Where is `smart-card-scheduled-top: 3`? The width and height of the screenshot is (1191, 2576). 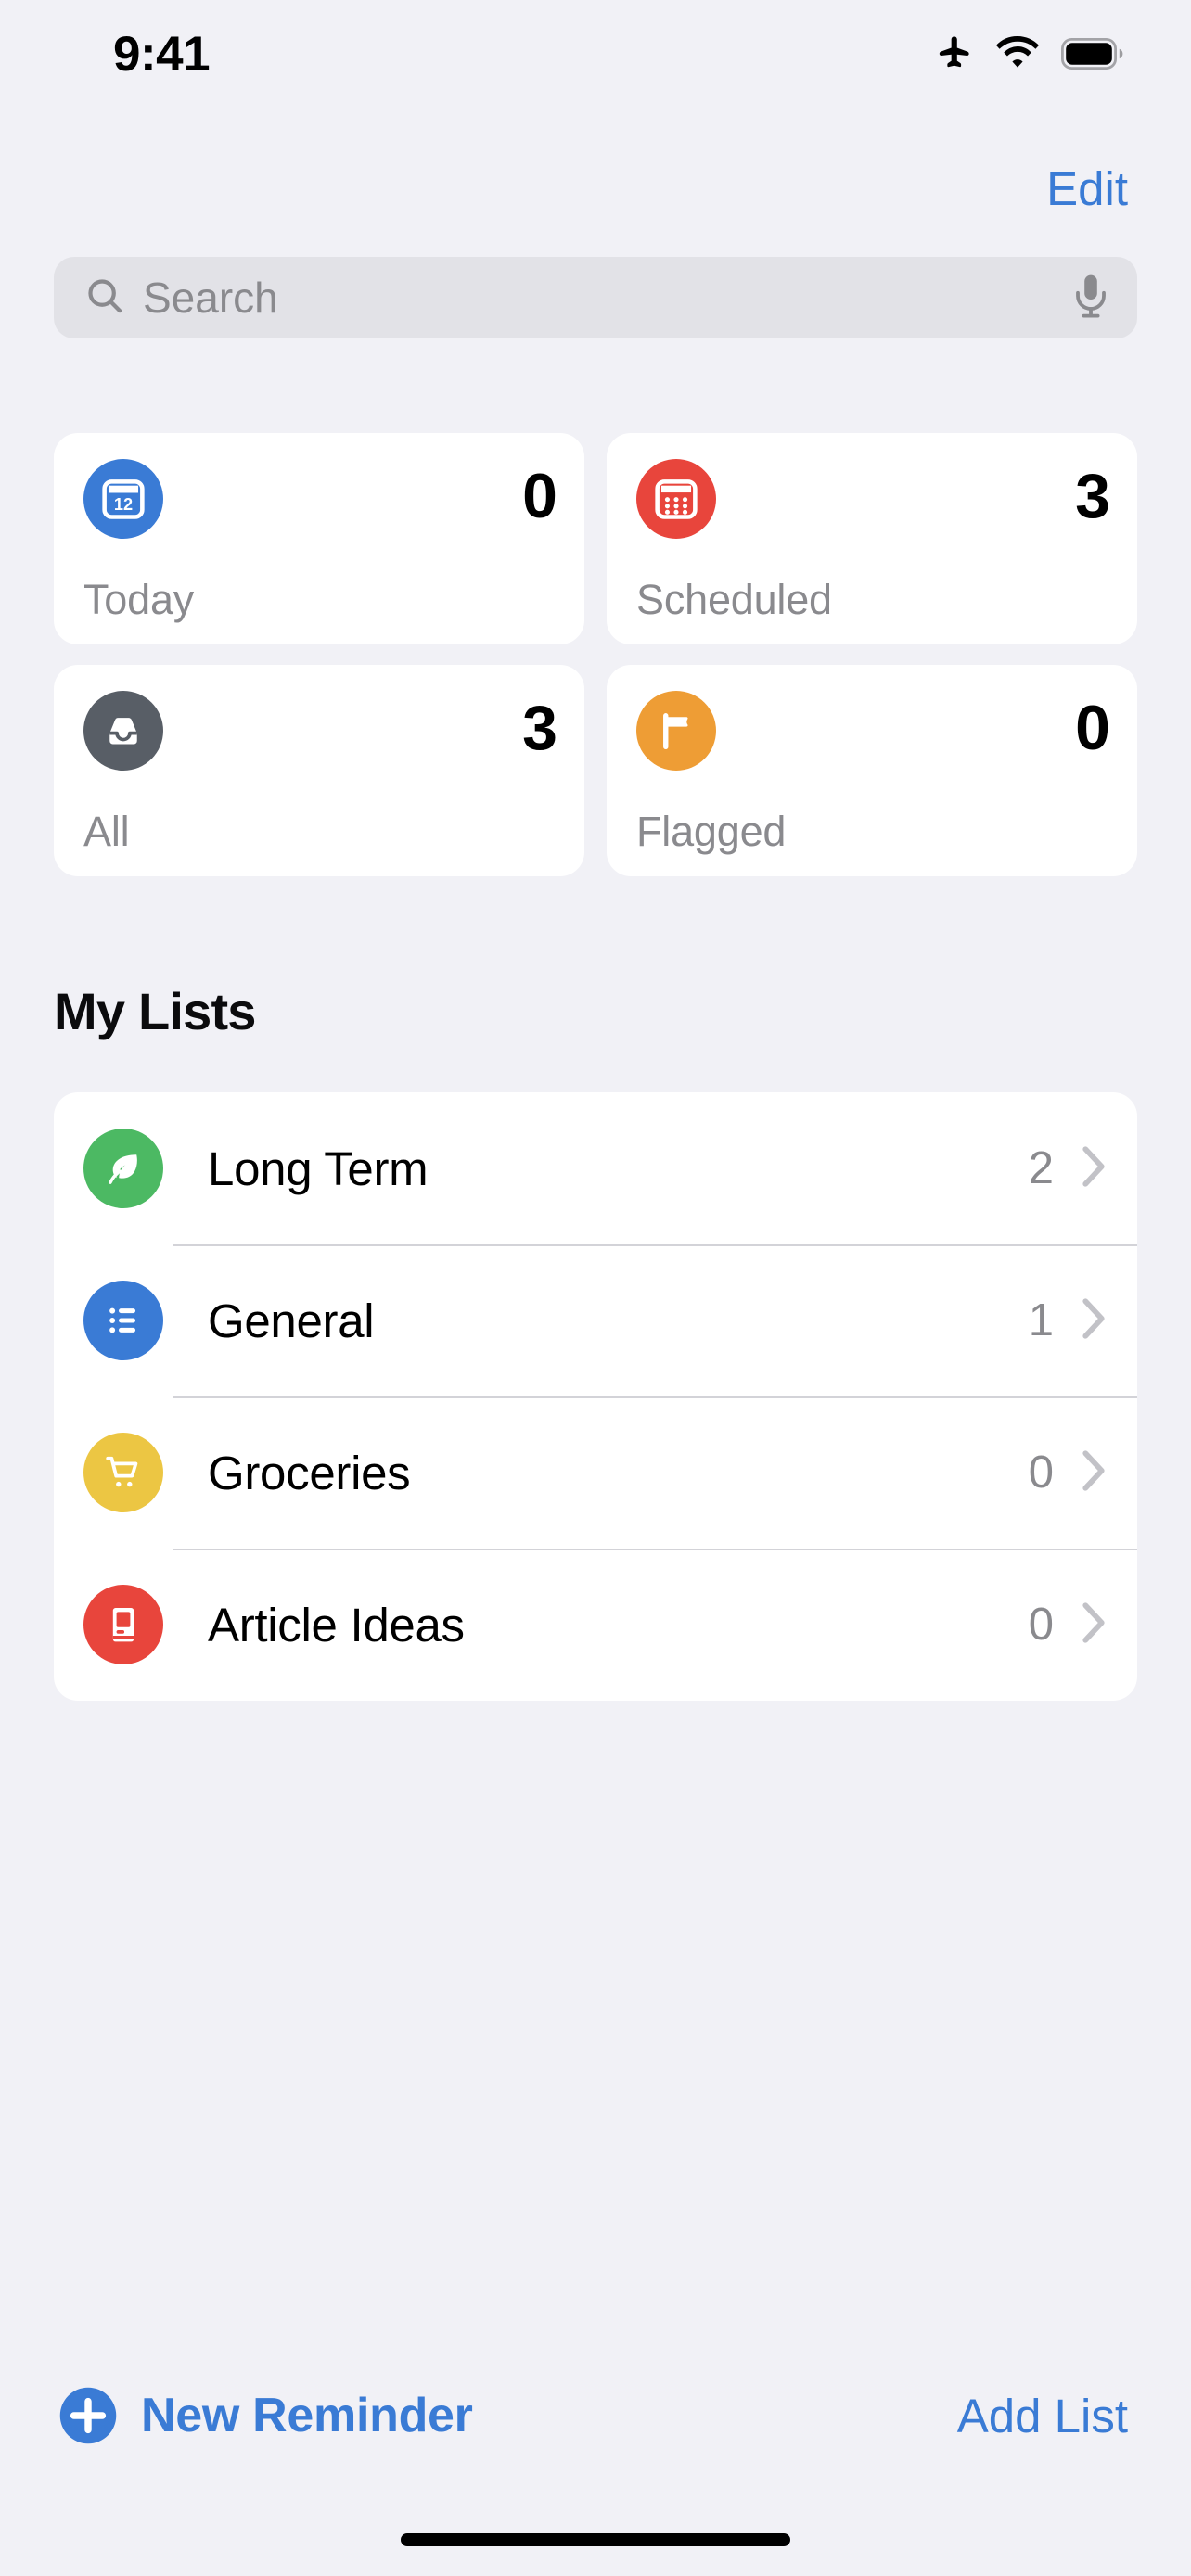
smart-card-scheduled-top: 3 is located at coordinates (873, 499).